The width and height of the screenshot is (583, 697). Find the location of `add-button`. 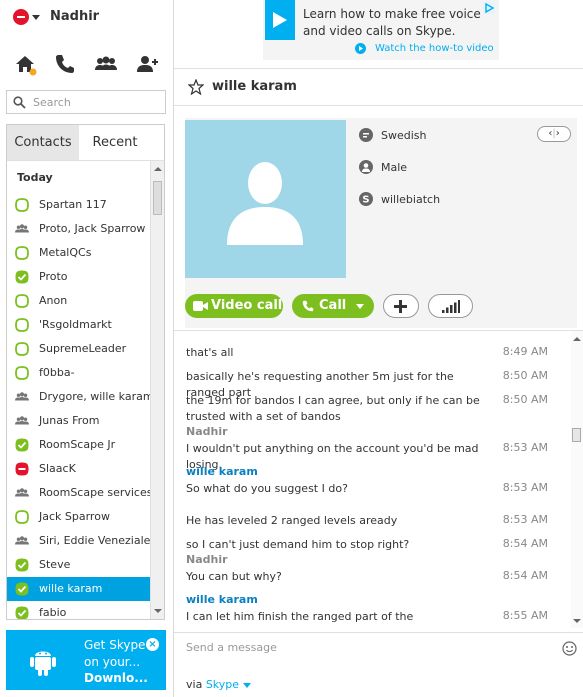

add-button is located at coordinates (401, 306).